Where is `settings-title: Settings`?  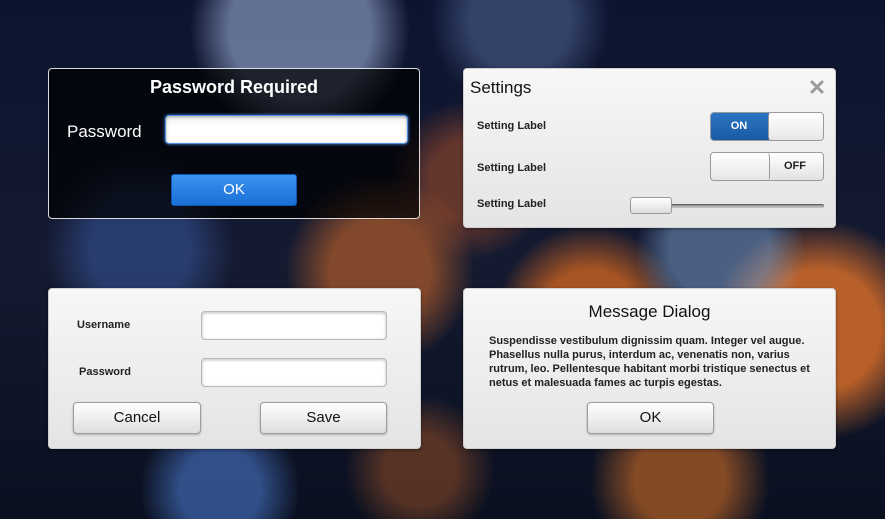 settings-title: Settings is located at coordinates (501, 87).